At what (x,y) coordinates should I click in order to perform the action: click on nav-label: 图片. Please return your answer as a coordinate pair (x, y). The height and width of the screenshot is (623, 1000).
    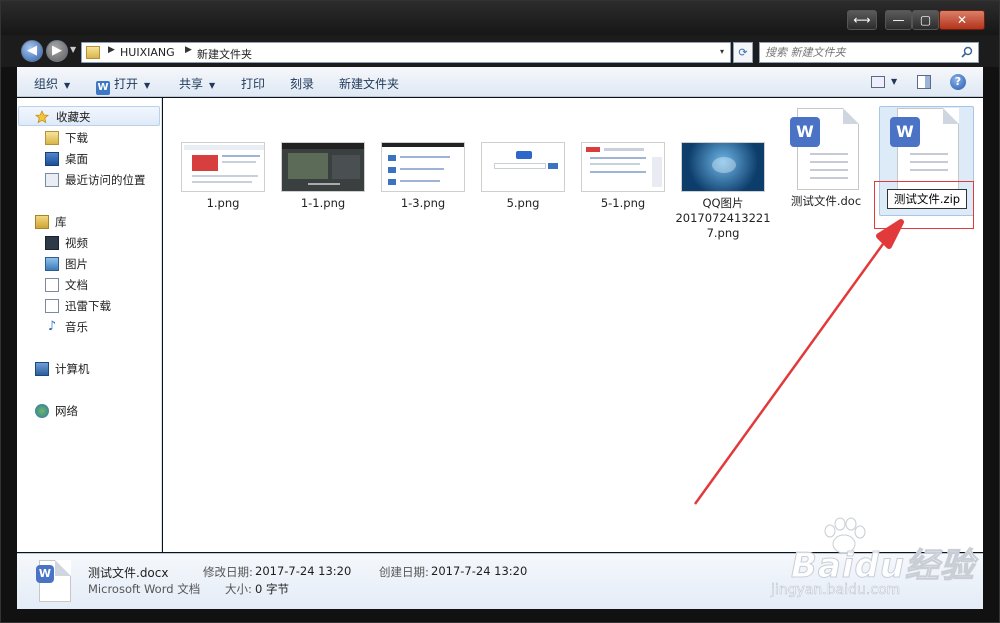
    Looking at the image, I should click on (76, 264).